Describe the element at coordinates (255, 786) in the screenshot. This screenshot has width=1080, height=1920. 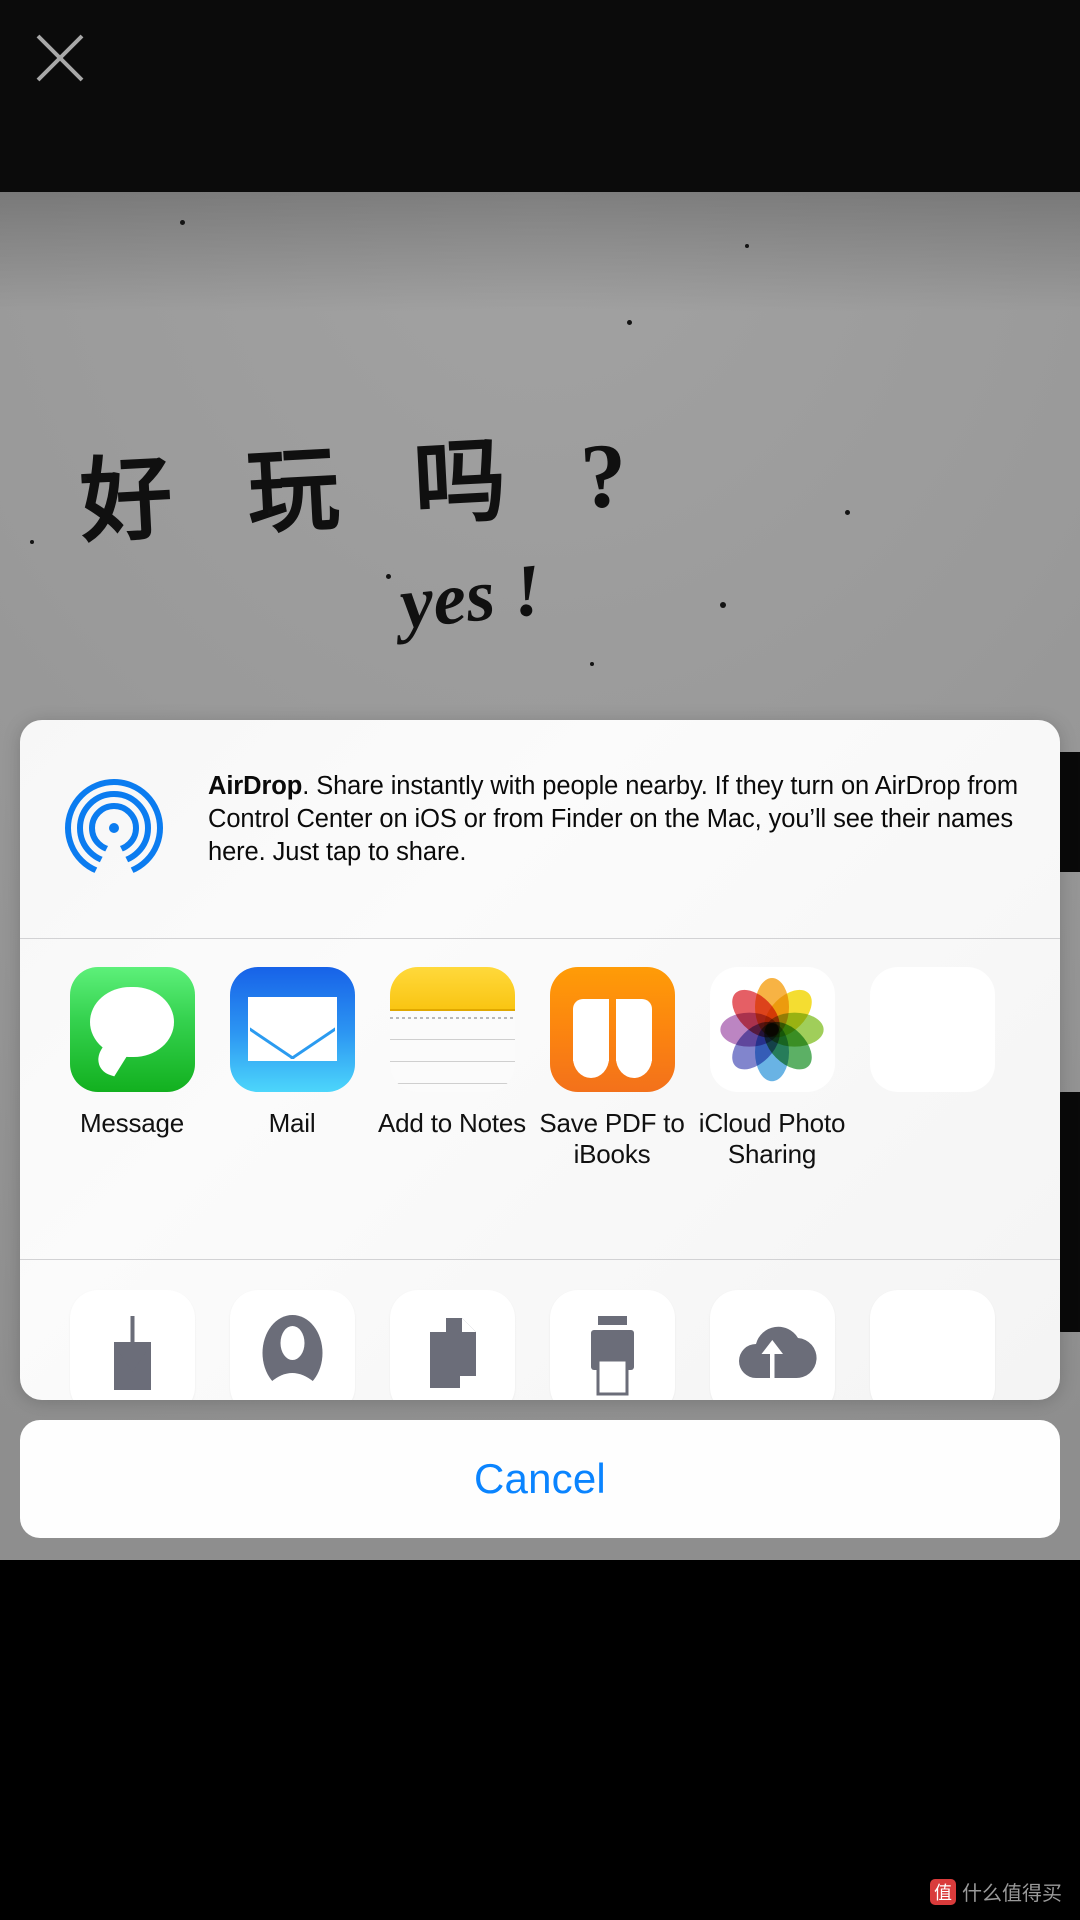
I see `airdrop-title: AirDrop` at that location.